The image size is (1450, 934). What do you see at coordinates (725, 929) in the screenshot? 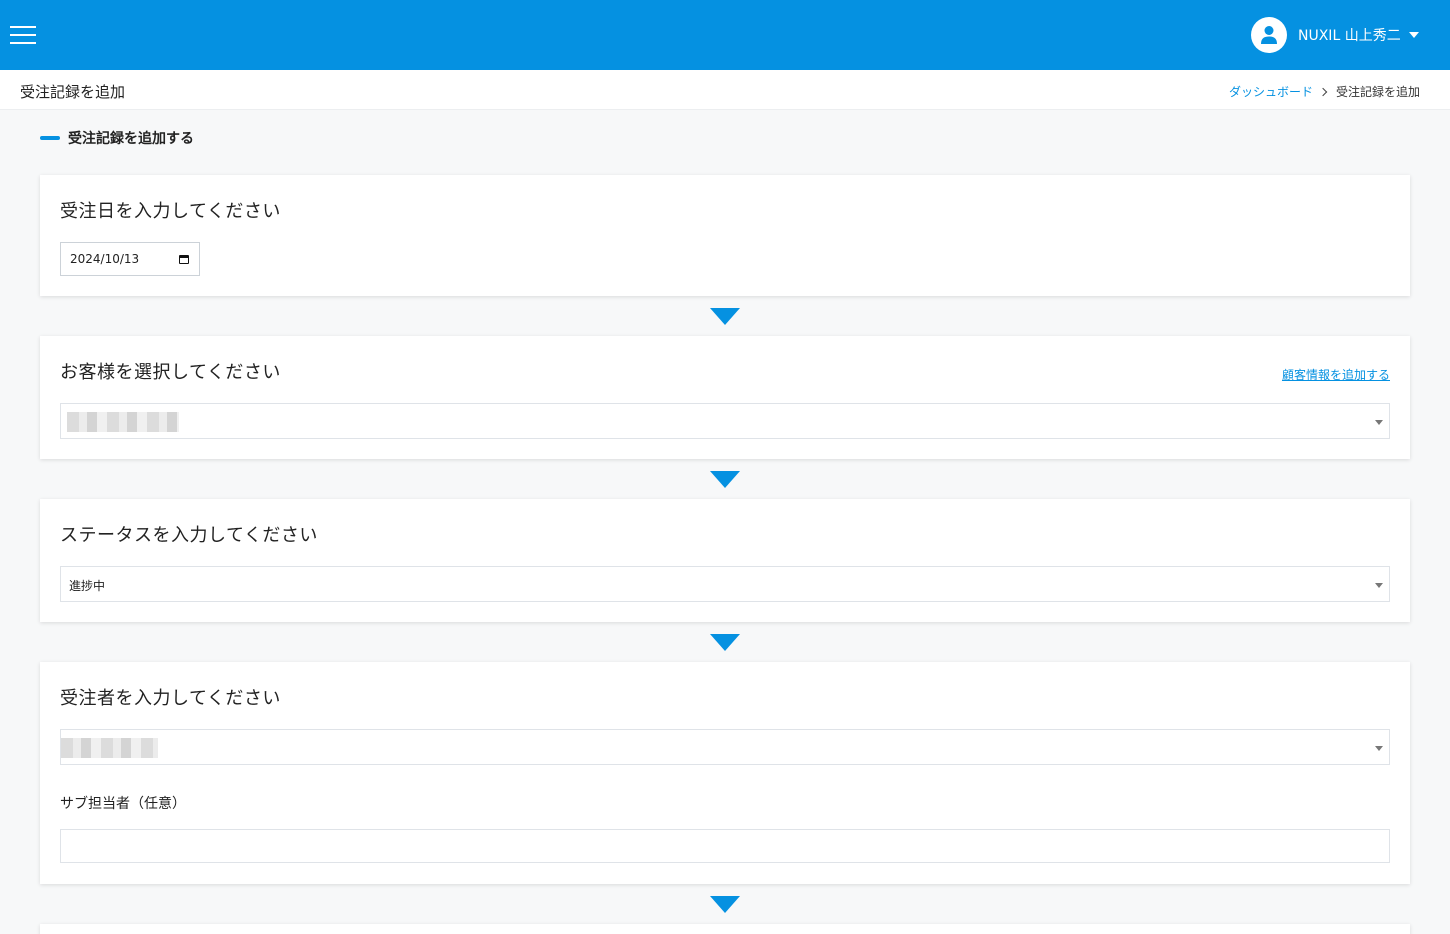
I see `next-step-card` at bounding box center [725, 929].